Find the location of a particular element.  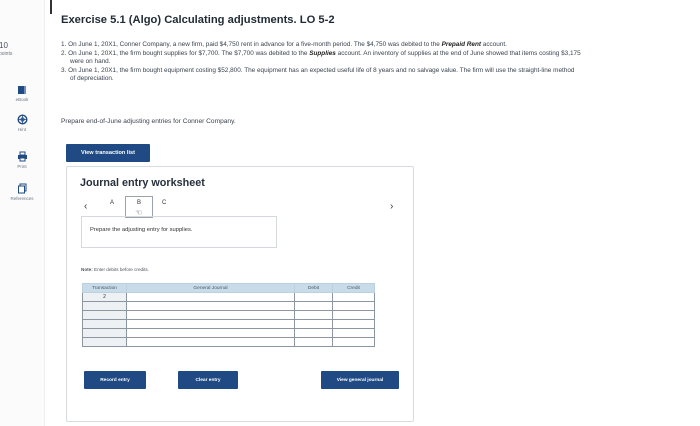

sidebar-item-label: eBook is located at coordinates (22, 99).